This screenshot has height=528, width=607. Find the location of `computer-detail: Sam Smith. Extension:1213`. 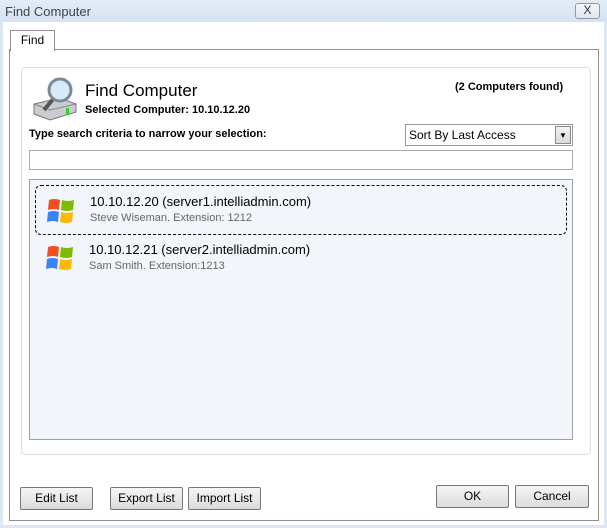

computer-detail: Sam Smith. Extension:1213 is located at coordinates (157, 266).